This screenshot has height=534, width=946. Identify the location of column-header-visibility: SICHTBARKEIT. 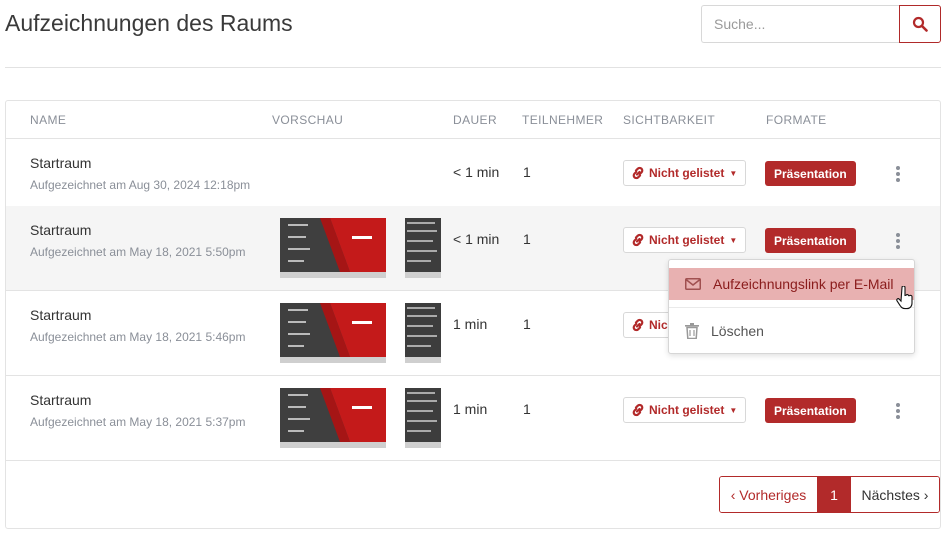
(669, 120).